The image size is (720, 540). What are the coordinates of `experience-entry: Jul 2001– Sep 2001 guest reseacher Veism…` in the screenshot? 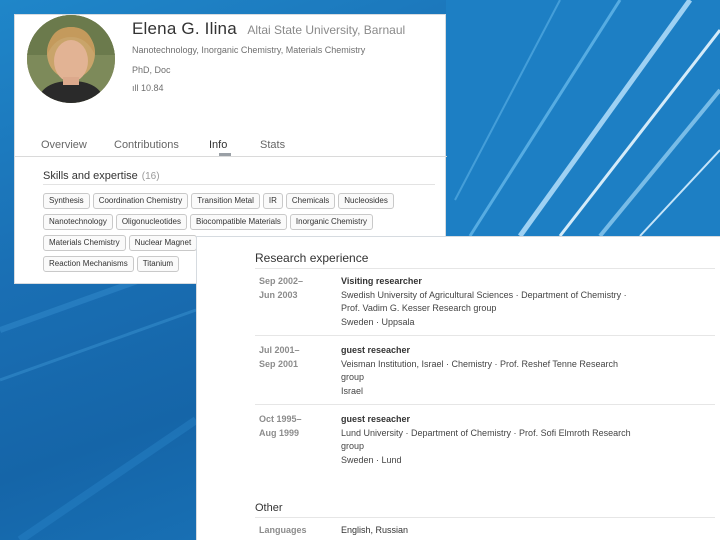 It's located at (485, 375).